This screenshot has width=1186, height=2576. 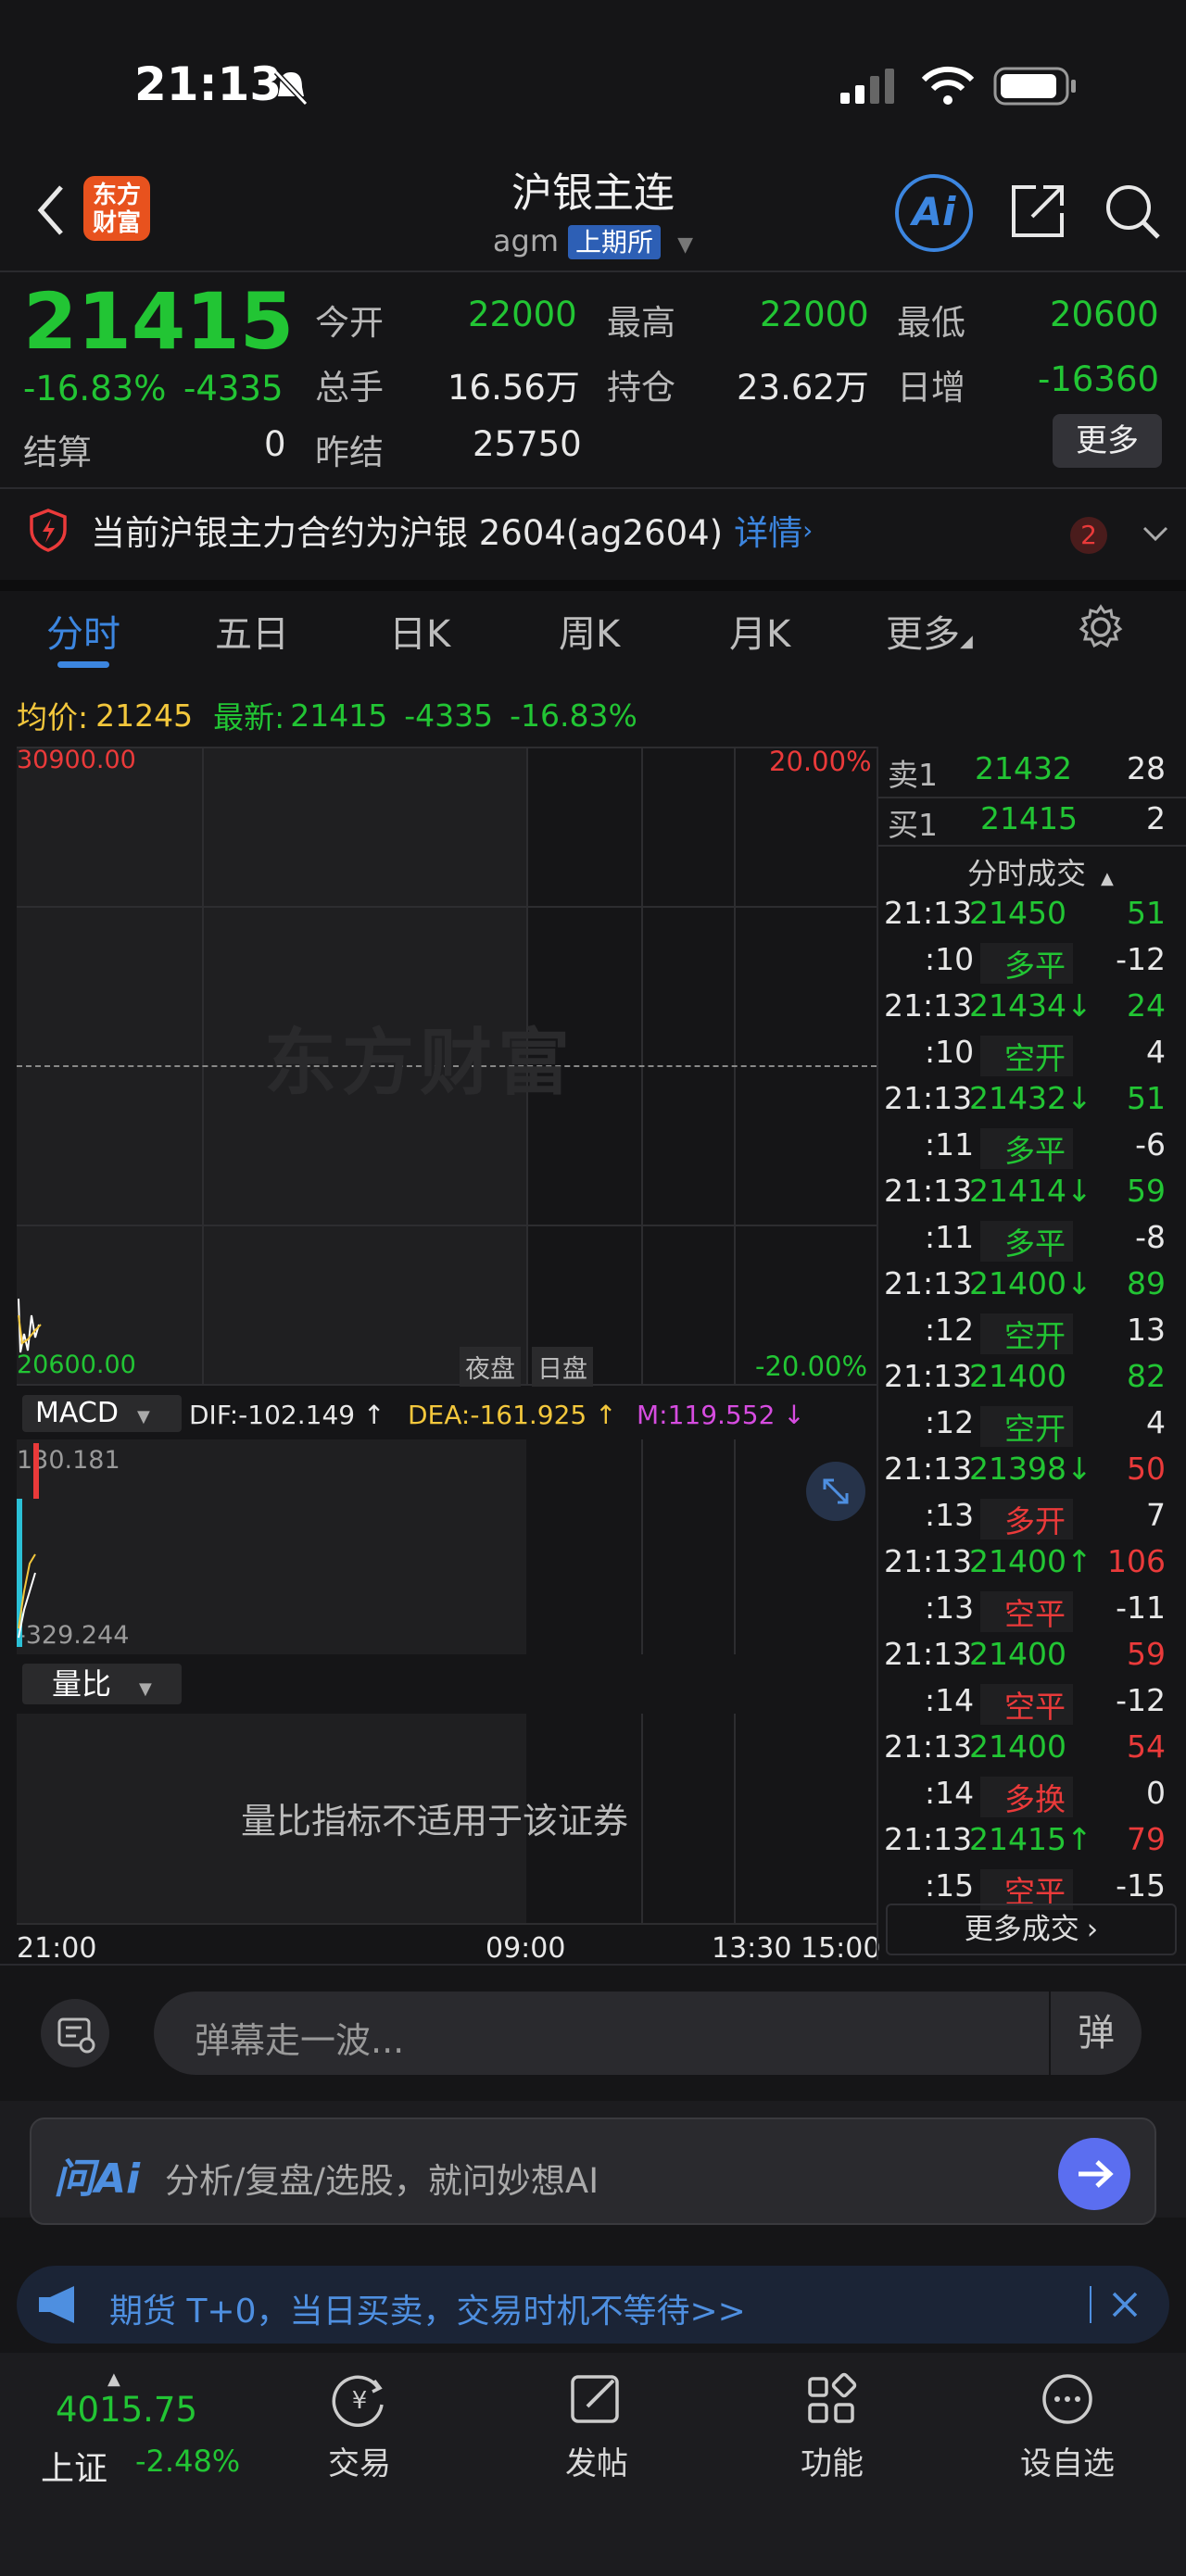 I want to click on trade-price: 21415↑, so click(x=1030, y=1839).